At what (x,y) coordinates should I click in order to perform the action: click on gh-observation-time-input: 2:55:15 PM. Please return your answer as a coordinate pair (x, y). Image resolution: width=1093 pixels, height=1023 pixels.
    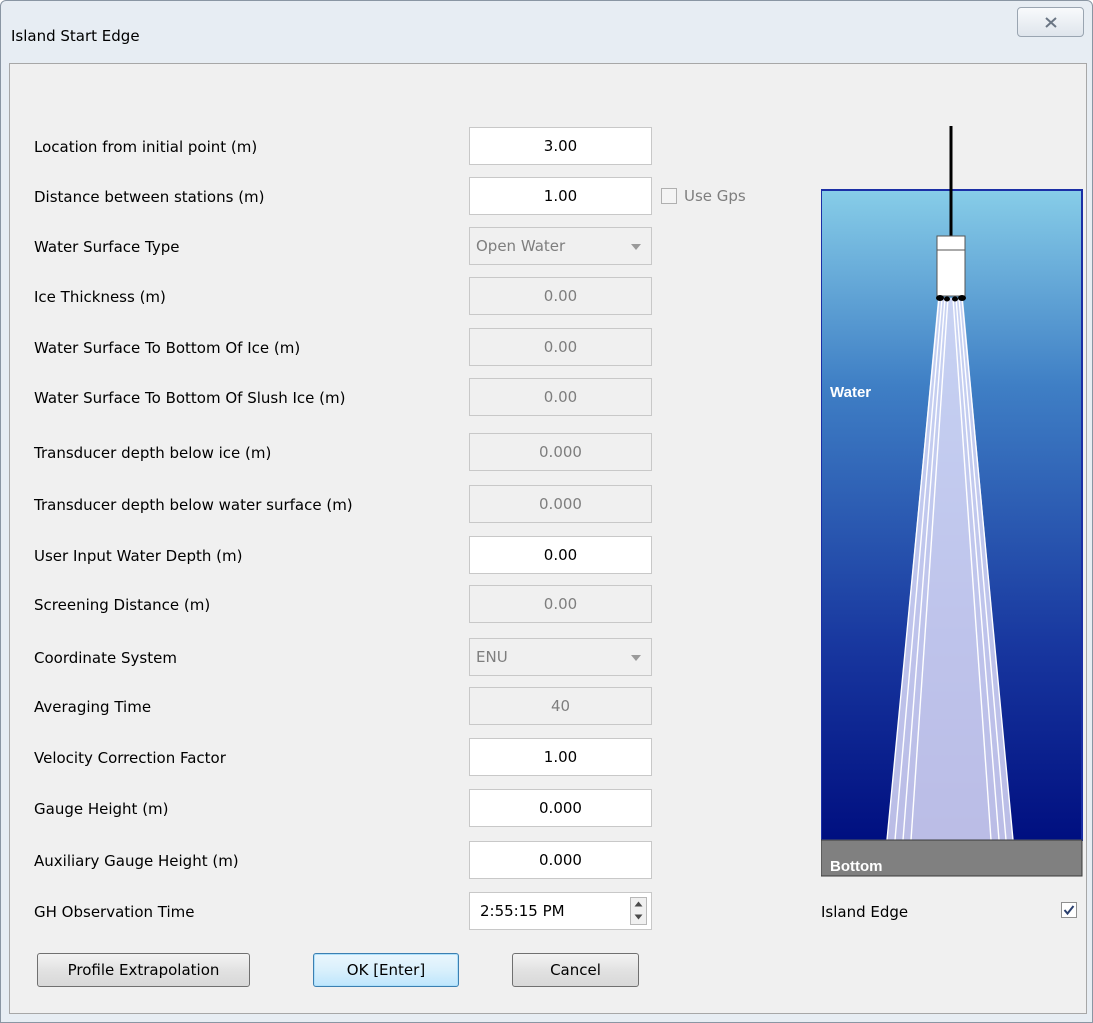
    Looking at the image, I should click on (560, 911).